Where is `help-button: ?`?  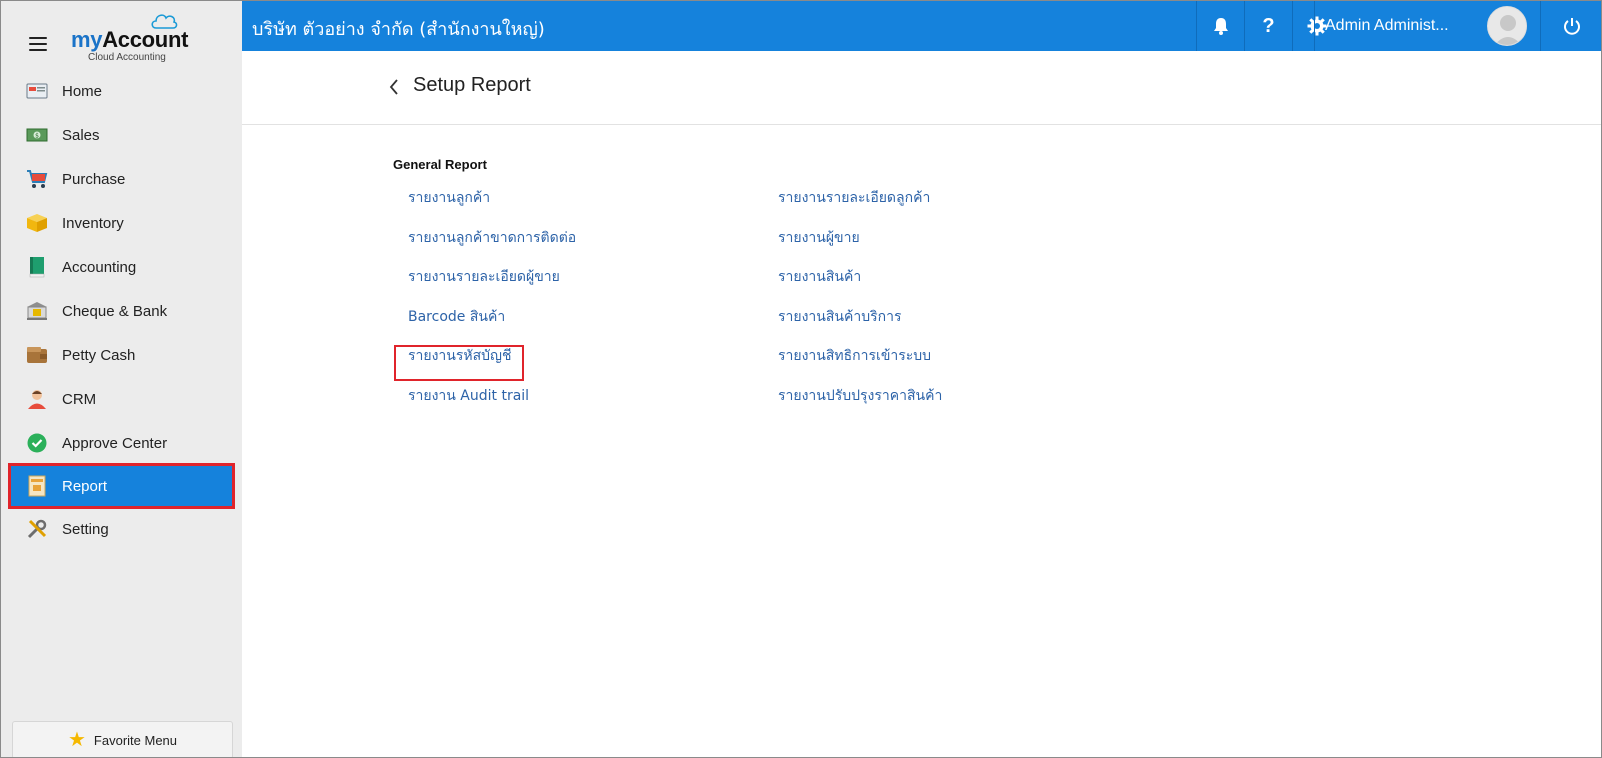
help-button: ? is located at coordinates (1268, 26).